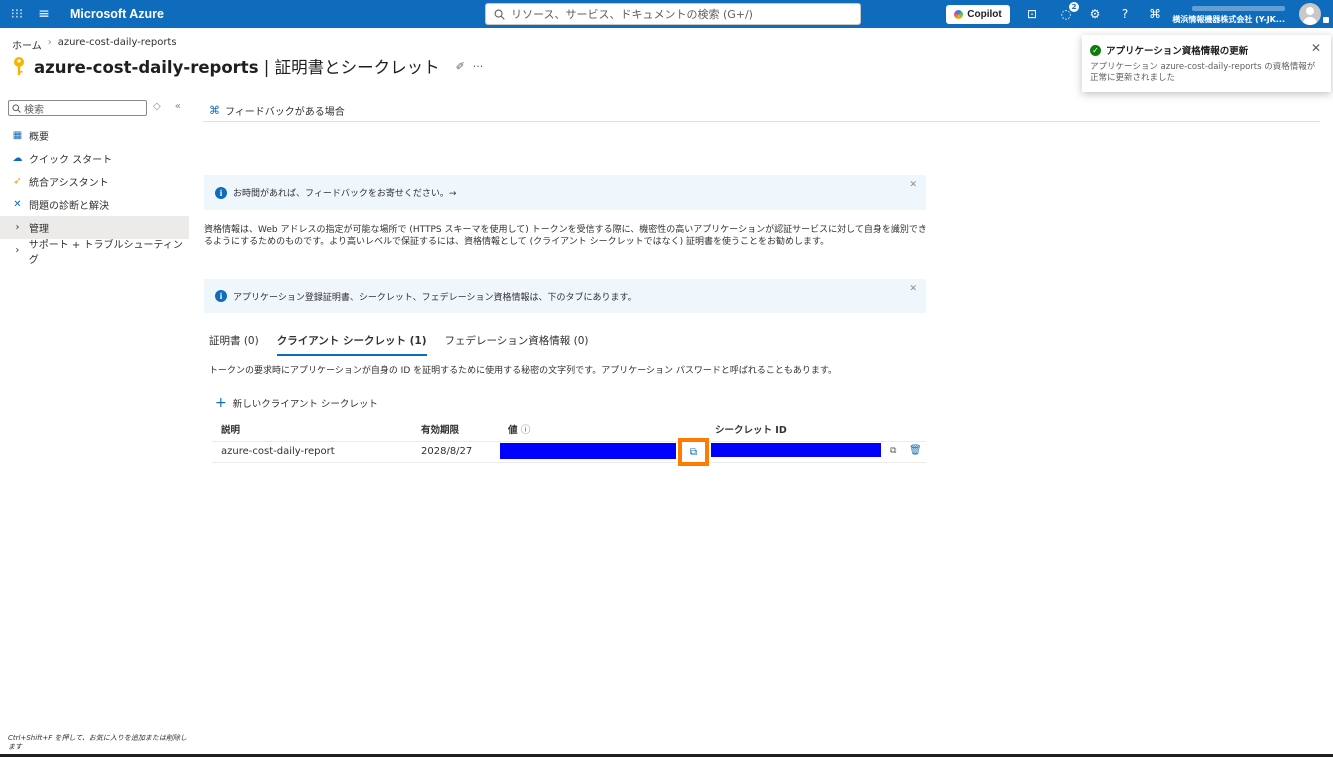  I want to click on rocket-icon: ➶, so click(17, 181).